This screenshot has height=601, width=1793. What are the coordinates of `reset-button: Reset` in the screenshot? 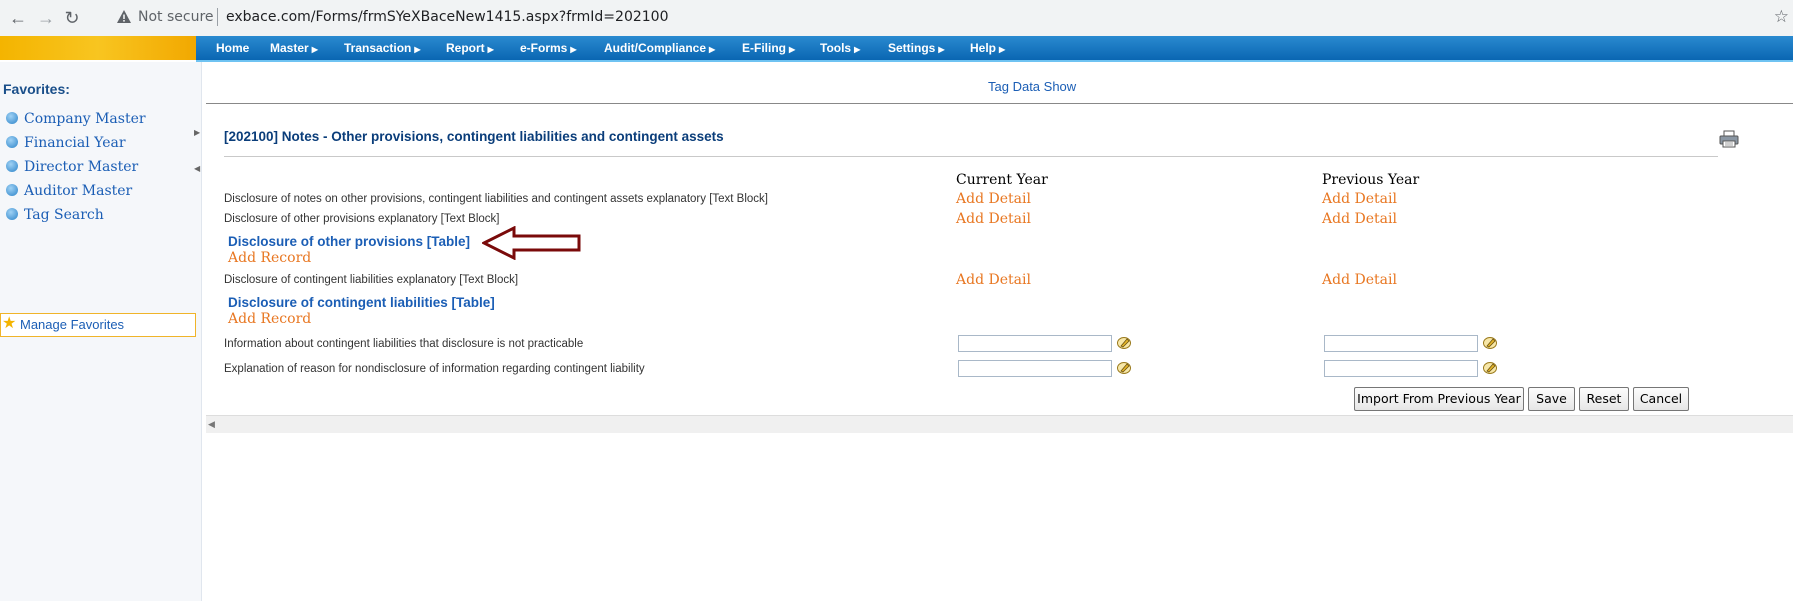 It's located at (1604, 399).